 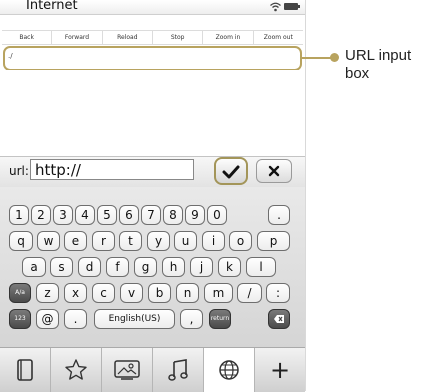 I want to click on add-icon: +, so click(x=280, y=370).